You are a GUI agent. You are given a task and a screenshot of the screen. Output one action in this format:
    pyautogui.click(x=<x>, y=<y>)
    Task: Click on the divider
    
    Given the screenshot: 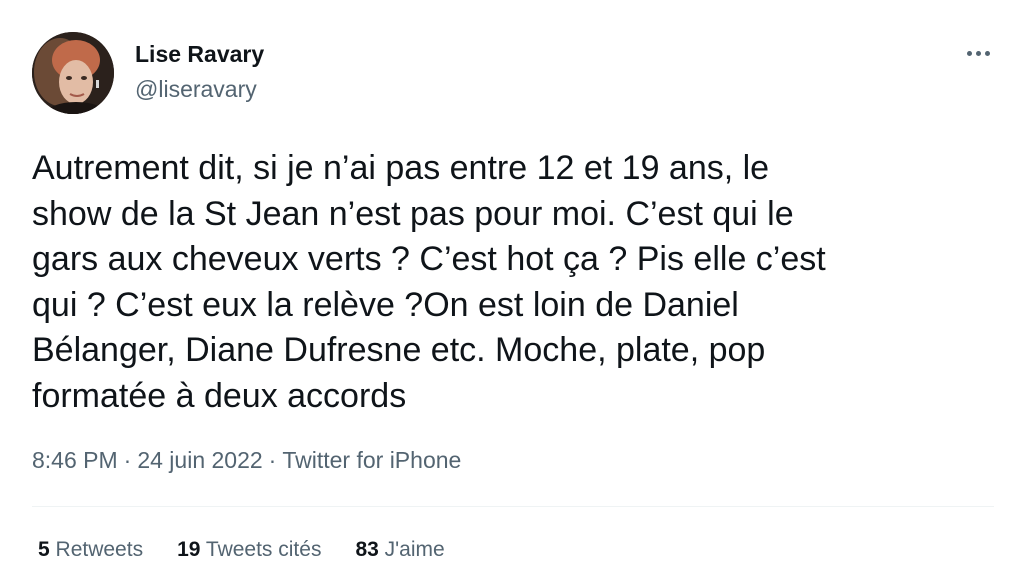 What is the action you would take?
    pyautogui.click(x=513, y=506)
    